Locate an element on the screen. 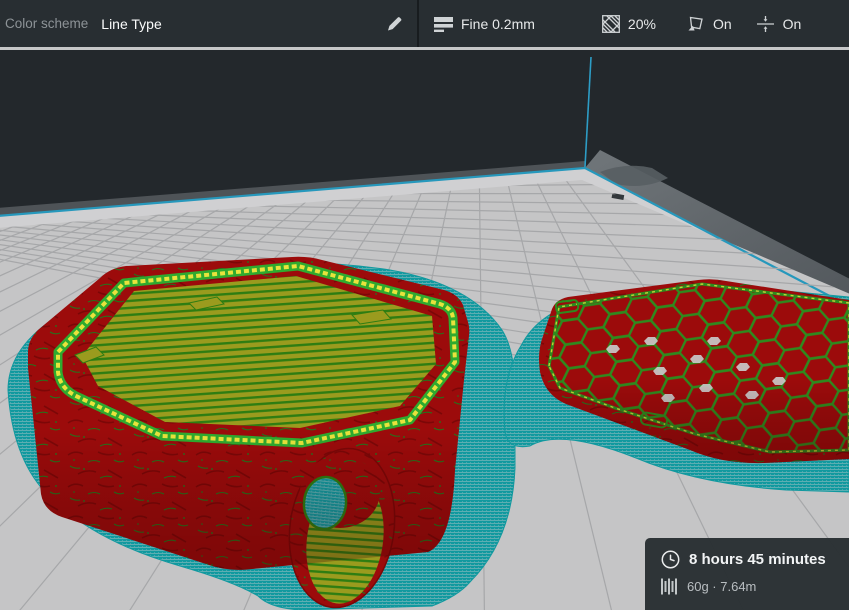 This screenshot has width=849, height=610. color-scheme-dropdown: Line Type is located at coordinates (131, 24).